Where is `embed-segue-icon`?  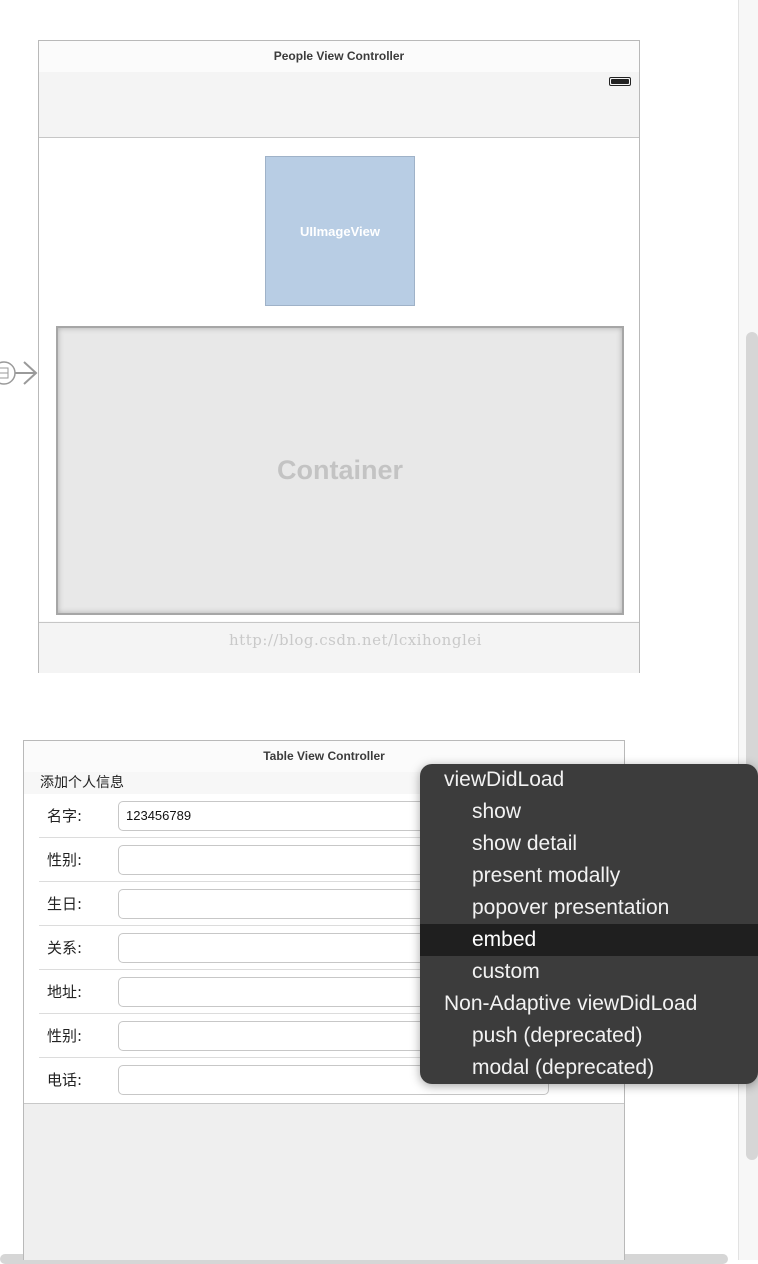
embed-segue-icon is located at coordinates (20, 373).